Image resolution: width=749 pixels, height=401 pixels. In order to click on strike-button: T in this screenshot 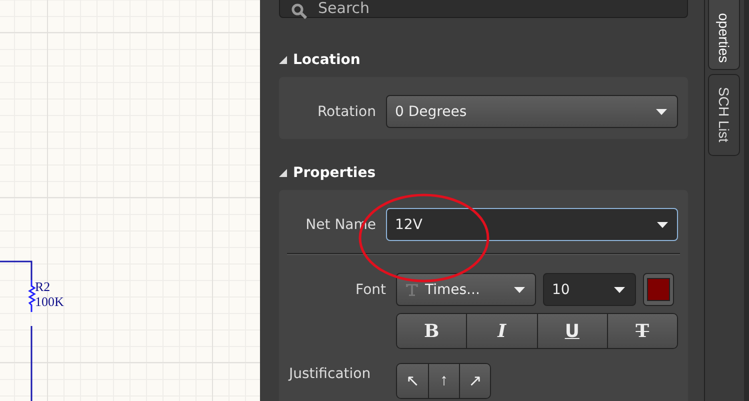, I will do `click(641, 331)`.